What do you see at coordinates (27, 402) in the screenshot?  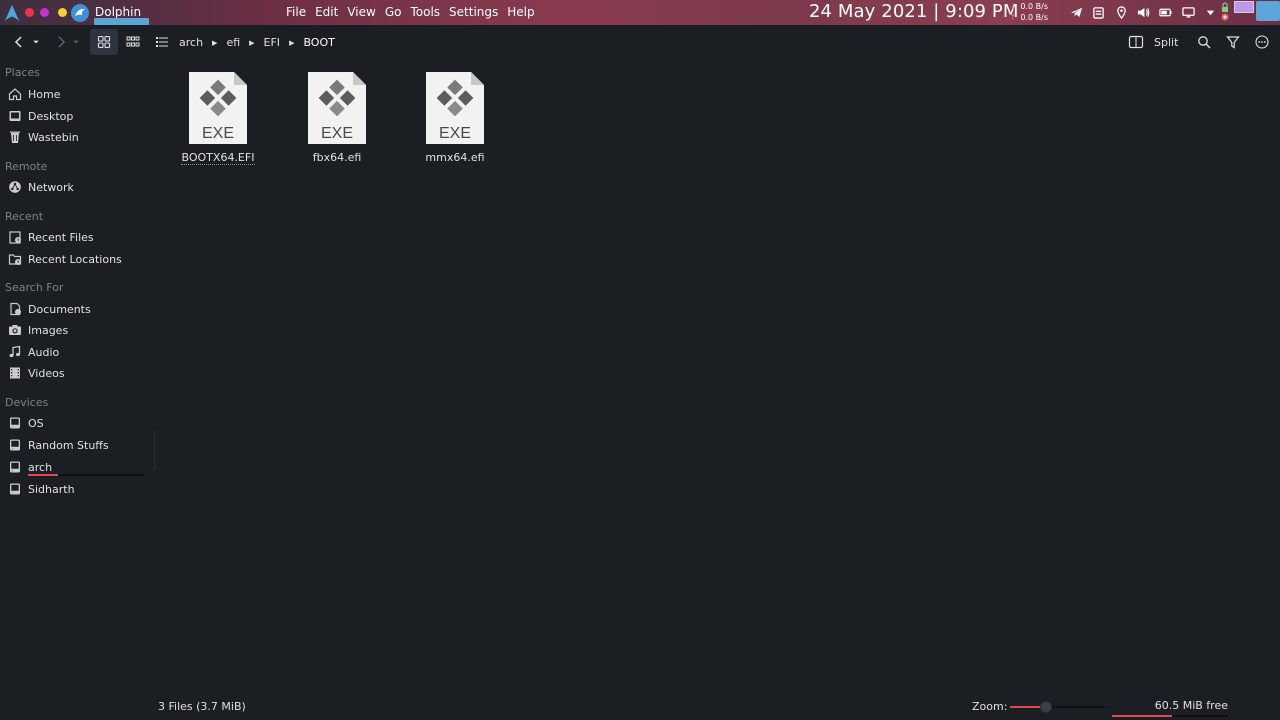 I see `section-devices: Devices` at bounding box center [27, 402].